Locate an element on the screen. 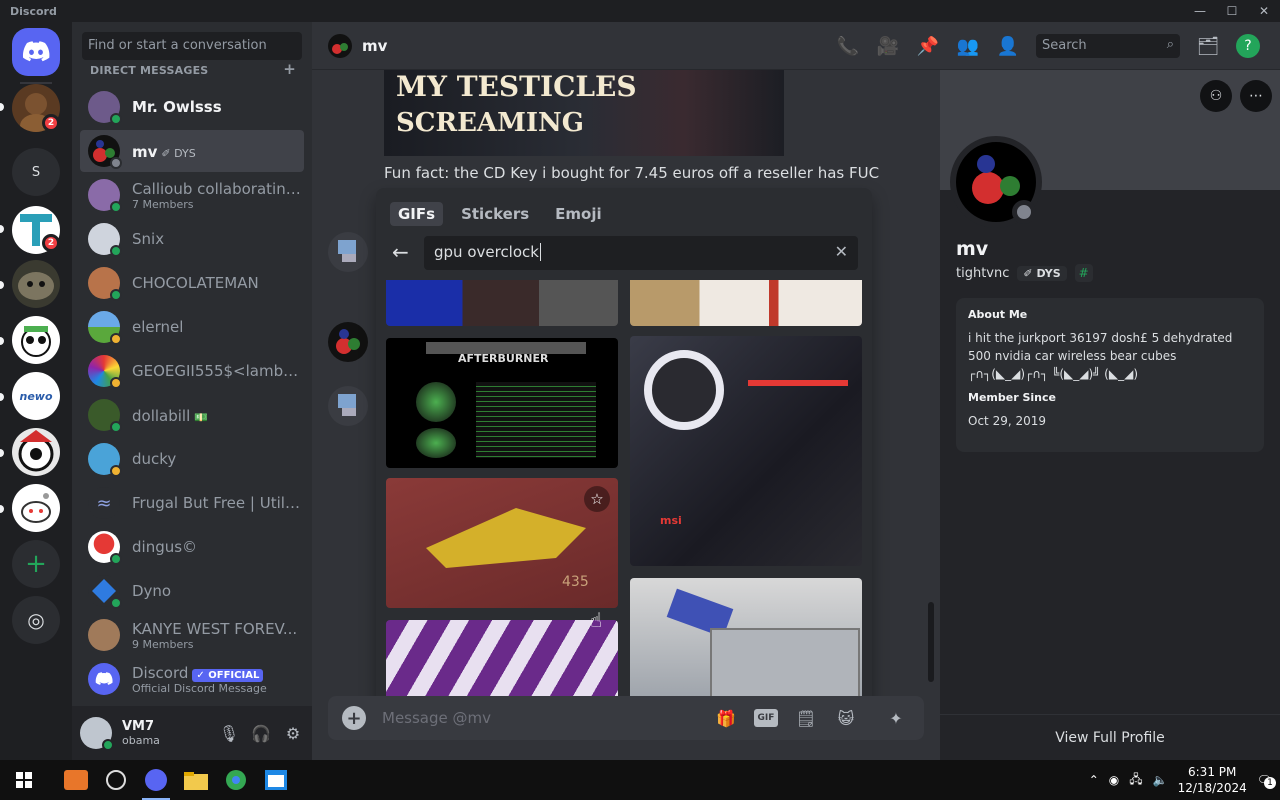 Image resolution: width=1280 pixels, height=800 pixels. gif-button: GIF is located at coordinates (766, 718).